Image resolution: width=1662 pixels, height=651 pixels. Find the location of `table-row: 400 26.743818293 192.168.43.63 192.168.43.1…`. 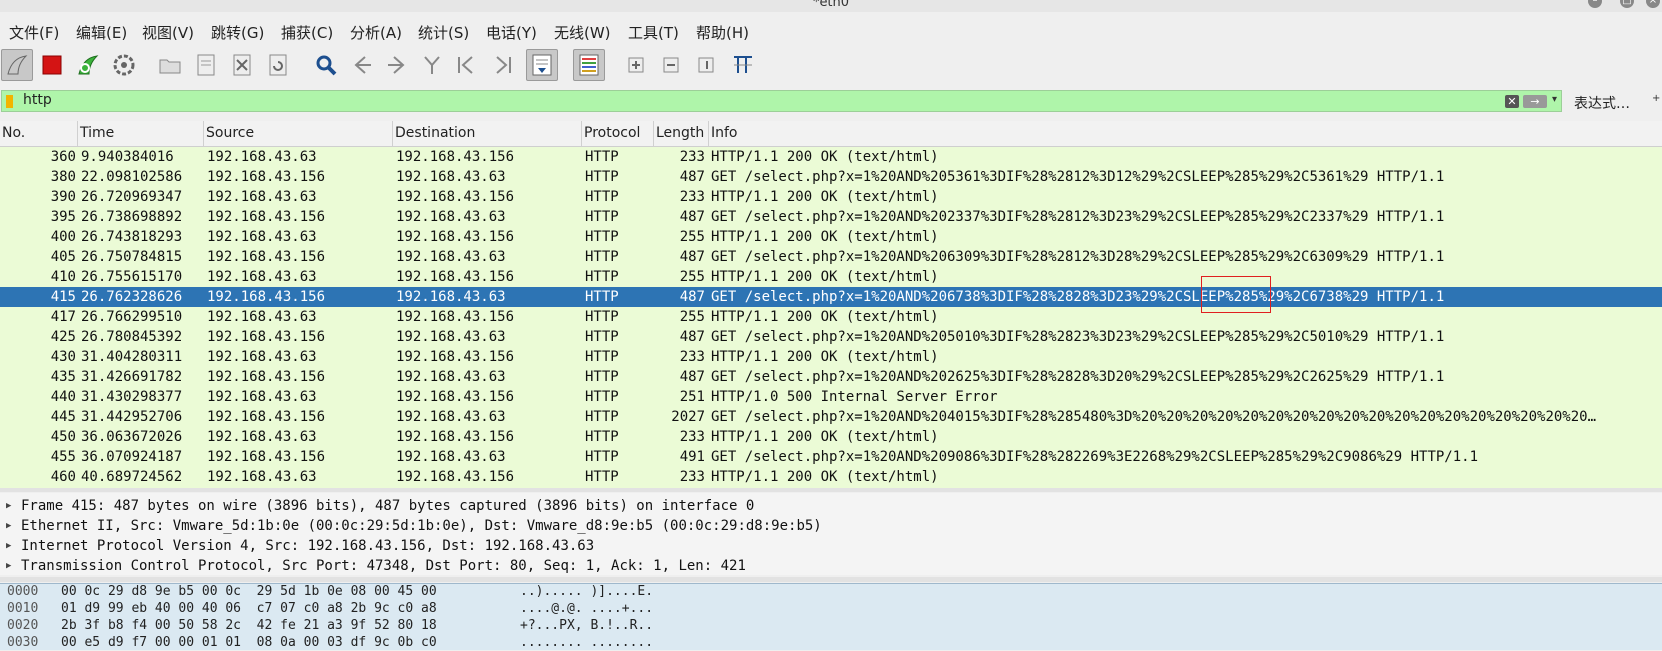

table-row: 400 26.743818293 192.168.43.63 192.168.43.1… is located at coordinates (831, 237).